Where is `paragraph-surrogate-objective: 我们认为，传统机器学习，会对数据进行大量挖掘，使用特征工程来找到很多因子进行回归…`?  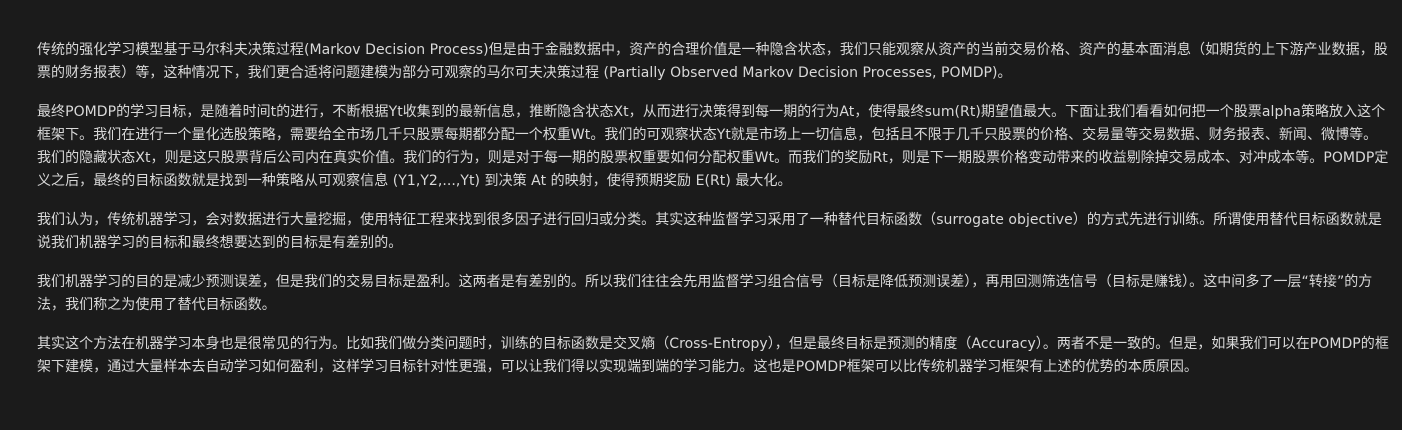 paragraph-surrogate-objective: 我们认为，传统机器学习，会对数据进行大量挖掘，使用特征工程来找到很多因子进行回归… is located at coordinates (709, 231).